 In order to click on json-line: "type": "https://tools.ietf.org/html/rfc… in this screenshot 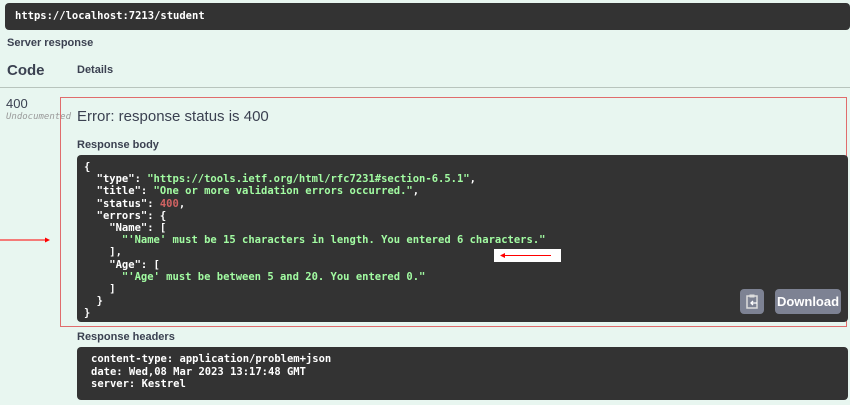, I will do `click(462, 179)`.